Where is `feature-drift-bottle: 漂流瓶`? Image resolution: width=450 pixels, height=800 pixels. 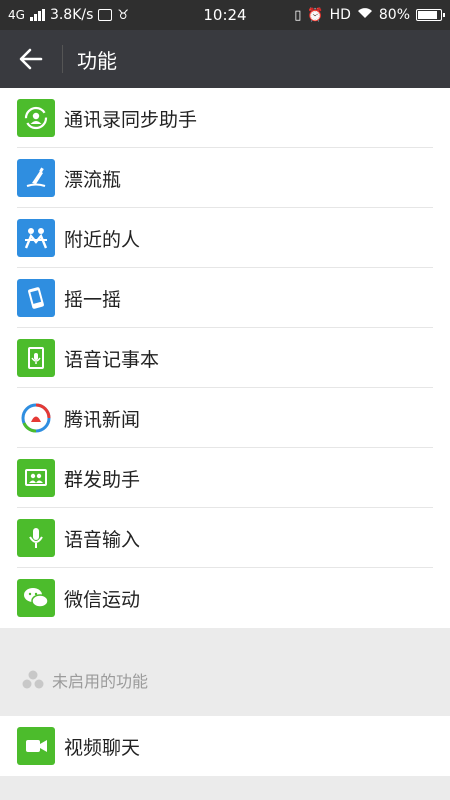 feature-drift-bottle: 漂流瓶 is located at coordinates (225, 178).